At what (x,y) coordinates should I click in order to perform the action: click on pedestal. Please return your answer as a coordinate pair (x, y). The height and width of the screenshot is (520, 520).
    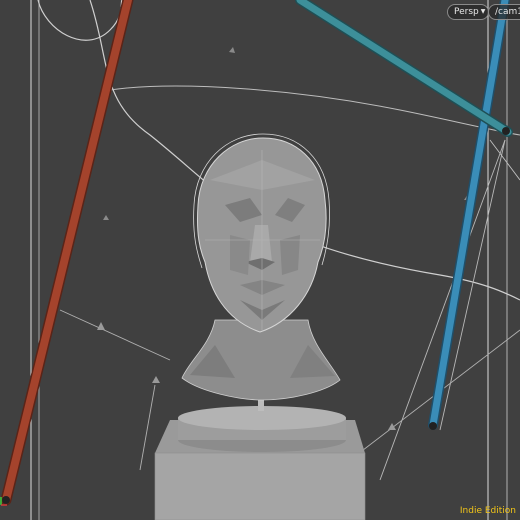
    Looking at the image, I should click on (260, 457).